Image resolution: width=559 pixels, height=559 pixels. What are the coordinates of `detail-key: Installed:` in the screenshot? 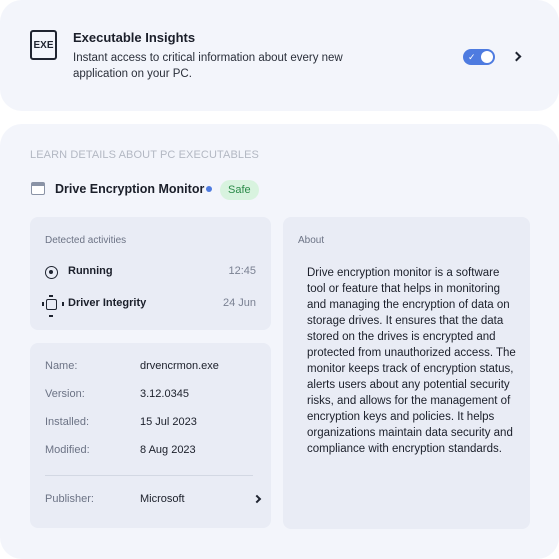 It's located at (67, 422).